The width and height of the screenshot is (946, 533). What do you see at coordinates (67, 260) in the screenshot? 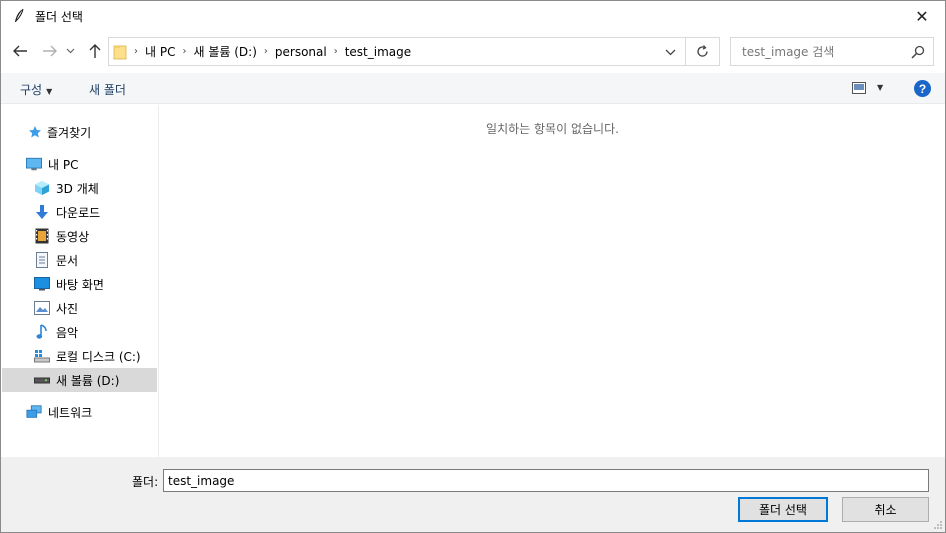
I see `sidebar-item-label: 문서` at bounding box center [67, 260].